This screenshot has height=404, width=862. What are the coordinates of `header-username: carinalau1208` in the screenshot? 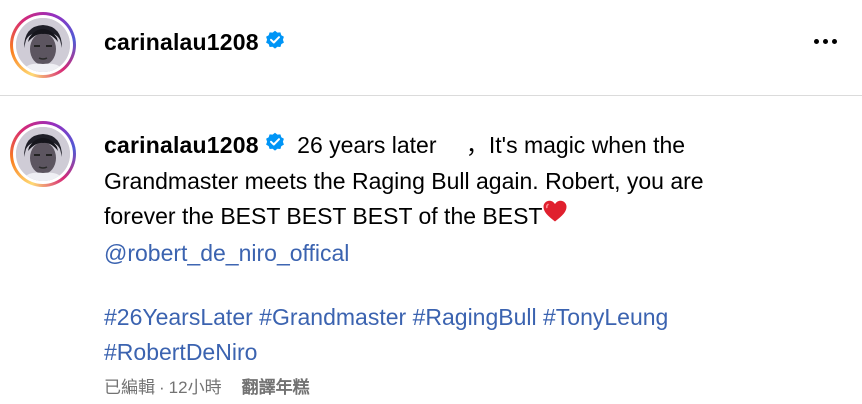 It's located at (194, 43).